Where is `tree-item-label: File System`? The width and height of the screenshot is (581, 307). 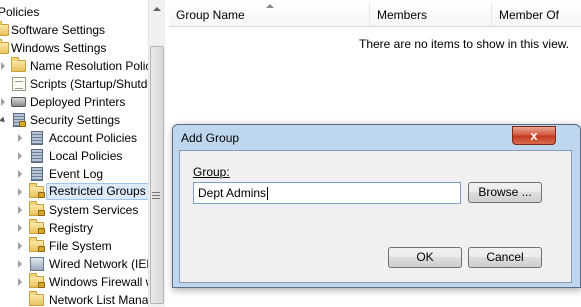
tree-item-label: File System is located at coordinates (80, 246).